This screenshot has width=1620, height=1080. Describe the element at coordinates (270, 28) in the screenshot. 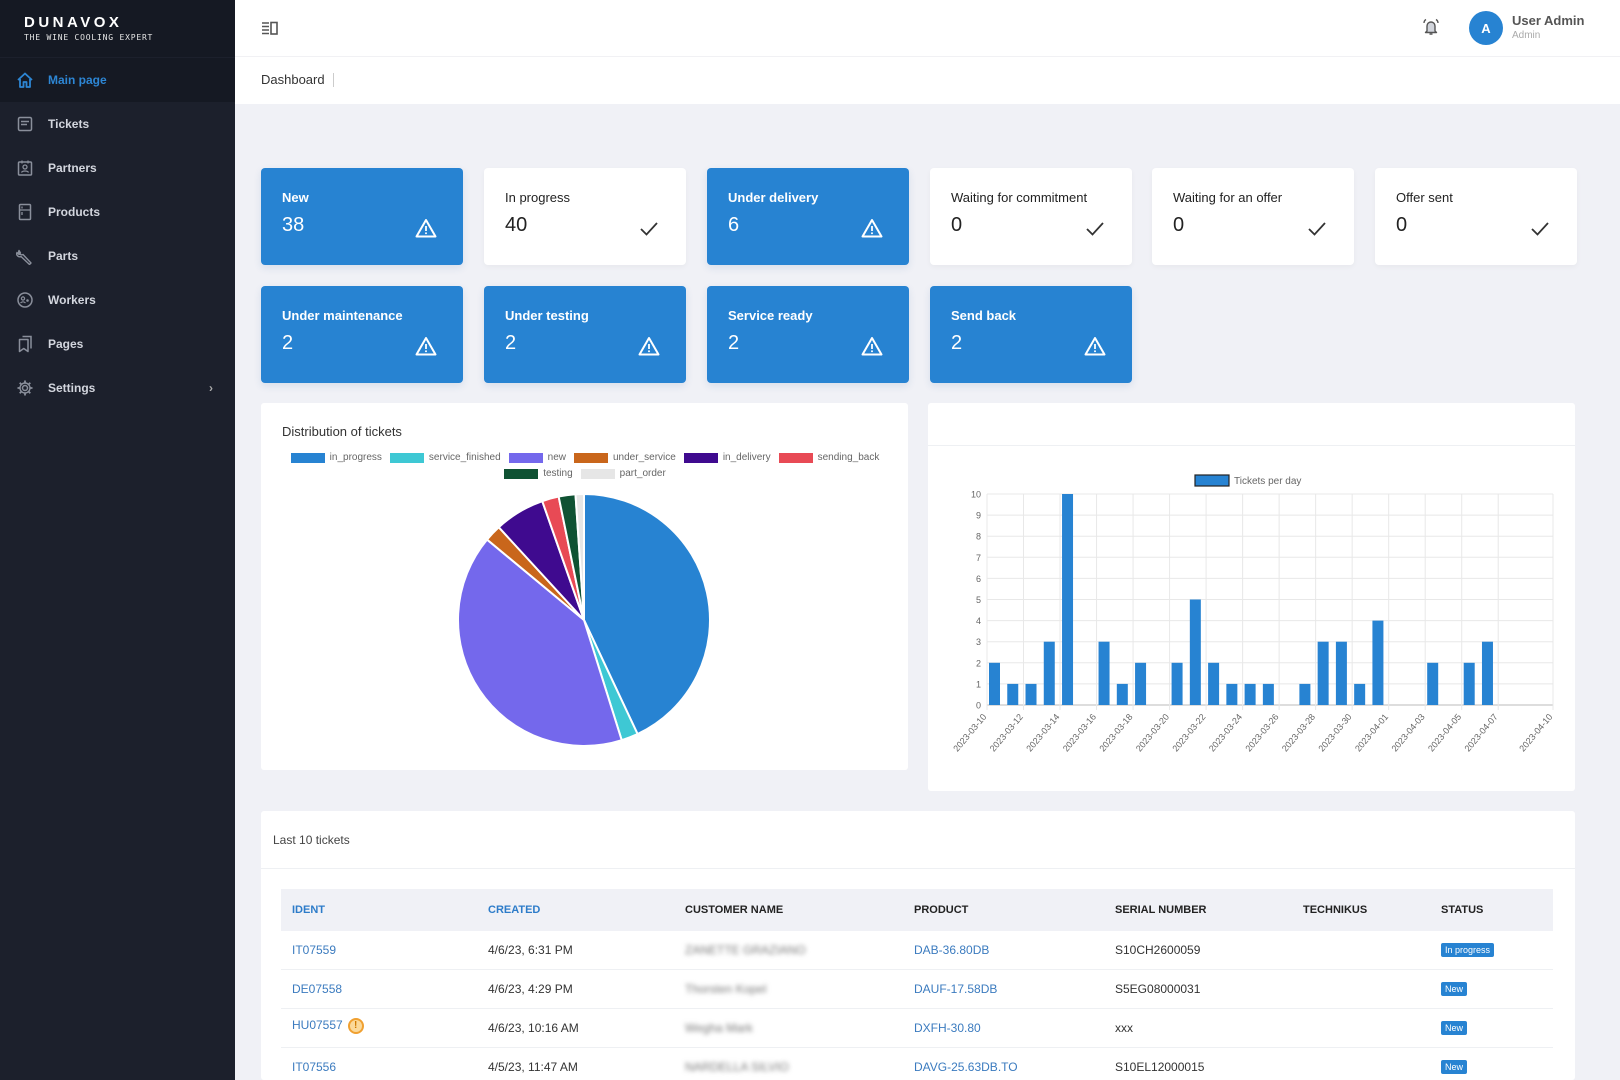

I see `sidebar-toggle-button` at that location.